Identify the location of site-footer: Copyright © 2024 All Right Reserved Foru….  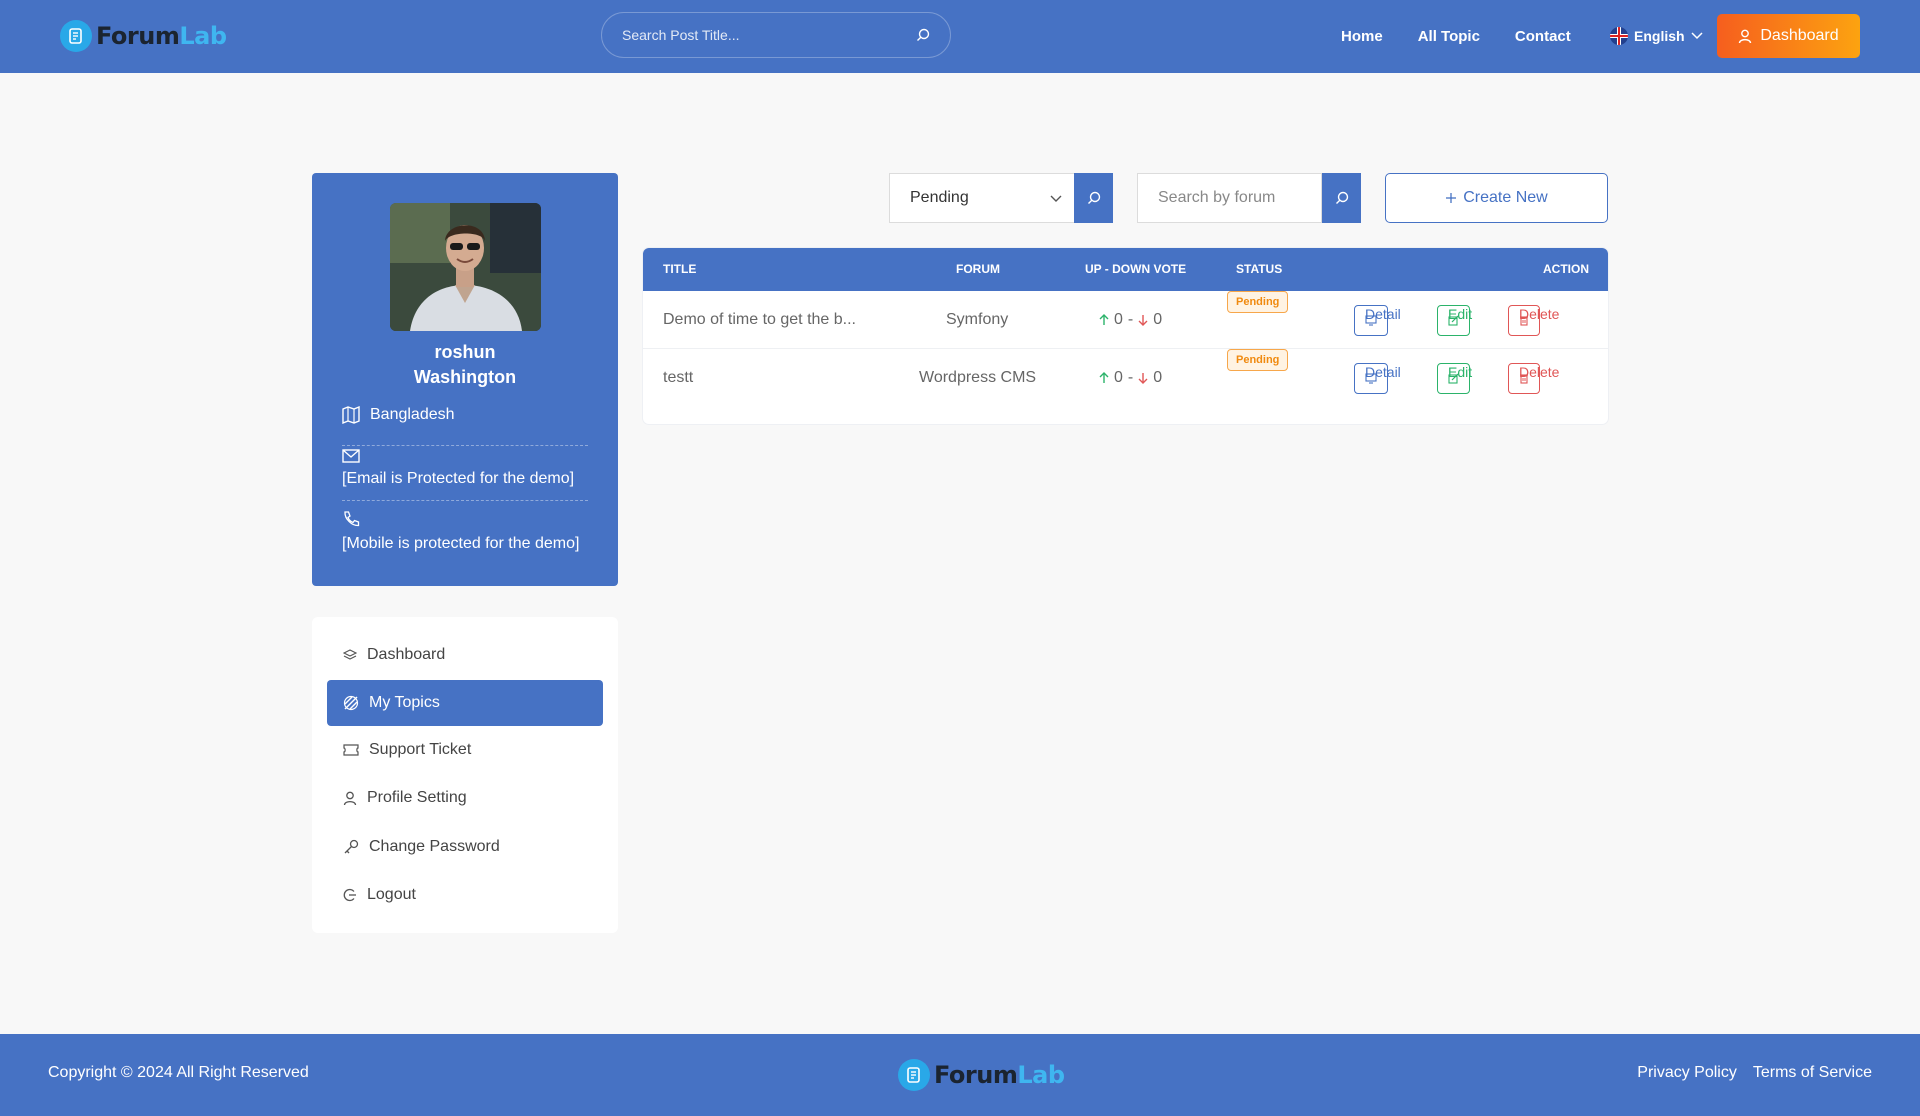
(960, 1075).